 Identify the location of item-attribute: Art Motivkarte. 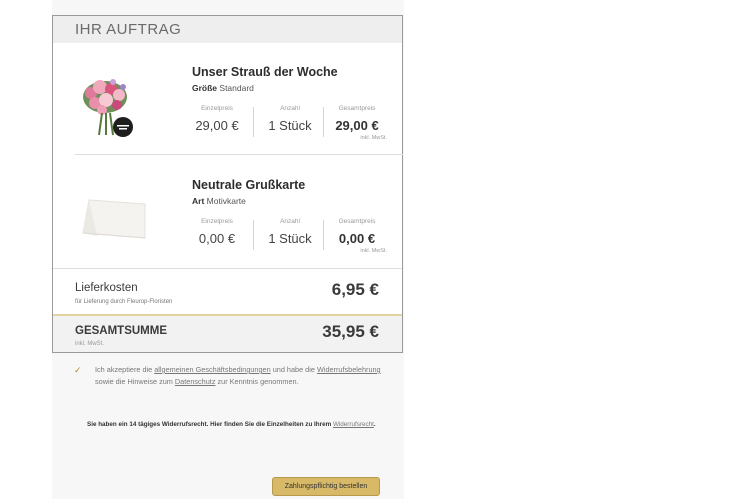
(219, 201).